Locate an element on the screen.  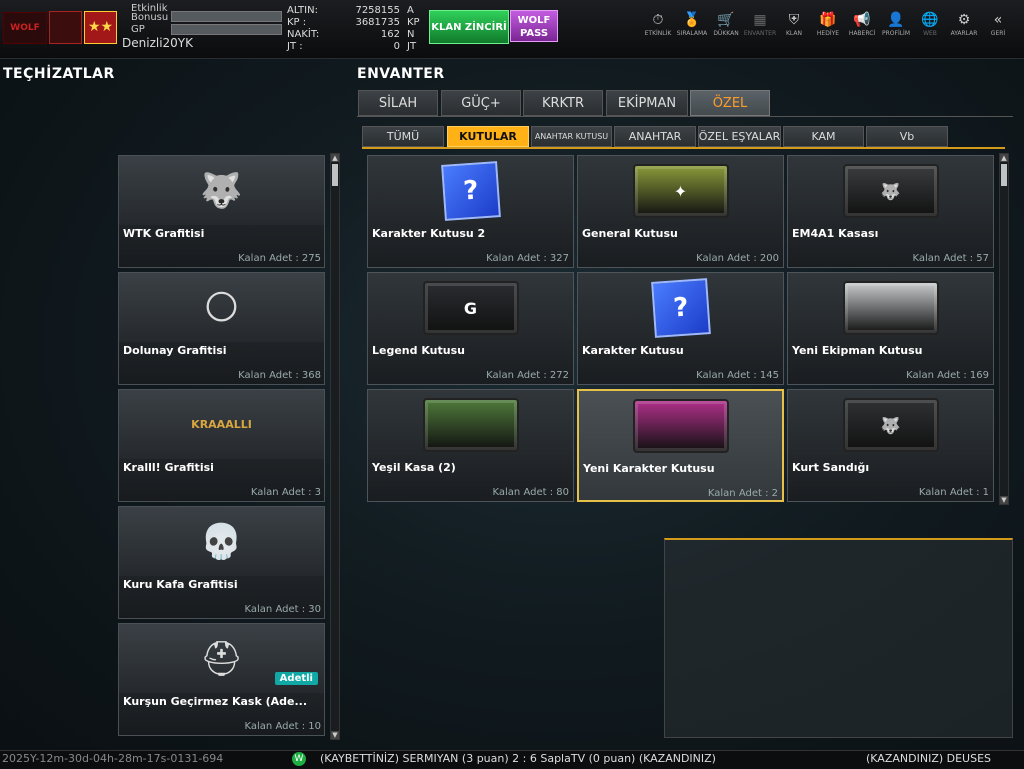
techizat-count: Kalan Adet : 275 is located at coordinates (279, 258).